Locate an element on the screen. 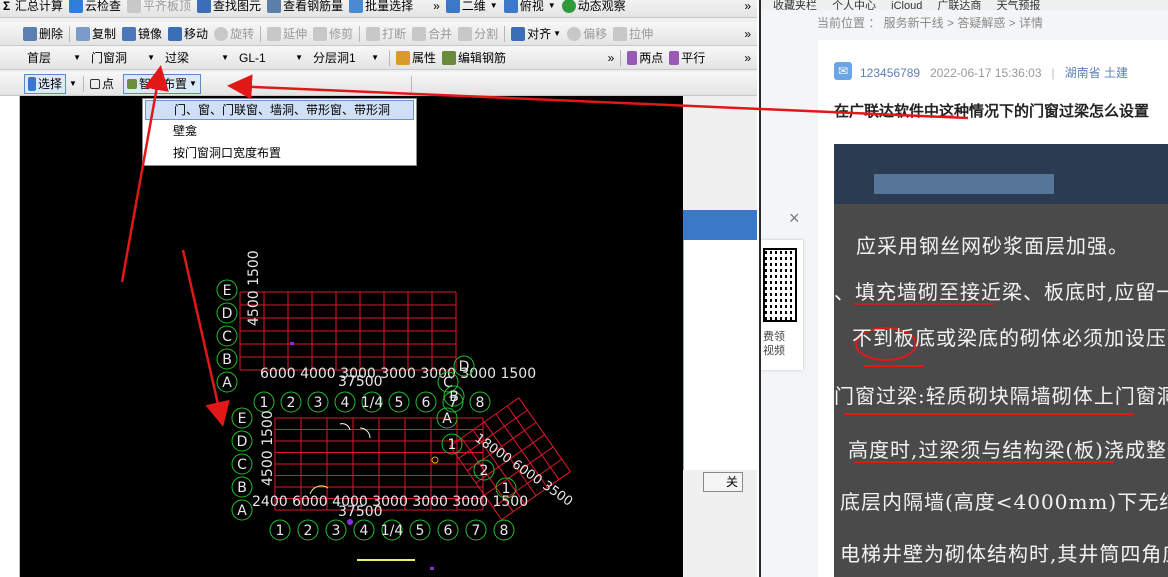 The height and width of the screenshot is (577, 1168). mirror-button: 镜像 is located at coordinates (142, 34).